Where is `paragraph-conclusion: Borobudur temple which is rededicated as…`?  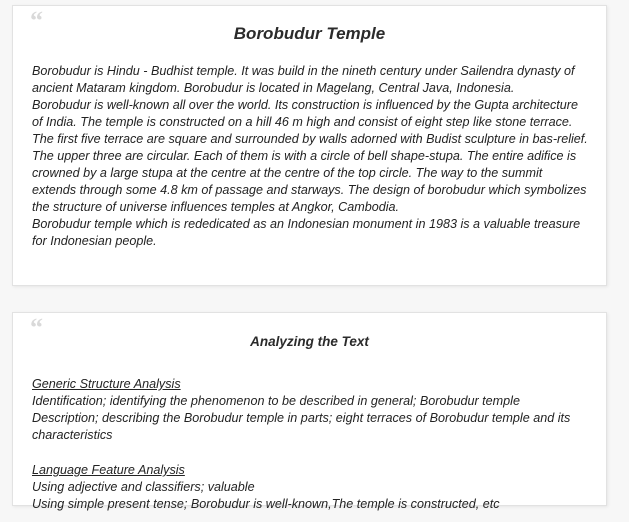
paragraph-conclusion: Borobudur temple which is rededicated as… is located at coordinates (306, 232).